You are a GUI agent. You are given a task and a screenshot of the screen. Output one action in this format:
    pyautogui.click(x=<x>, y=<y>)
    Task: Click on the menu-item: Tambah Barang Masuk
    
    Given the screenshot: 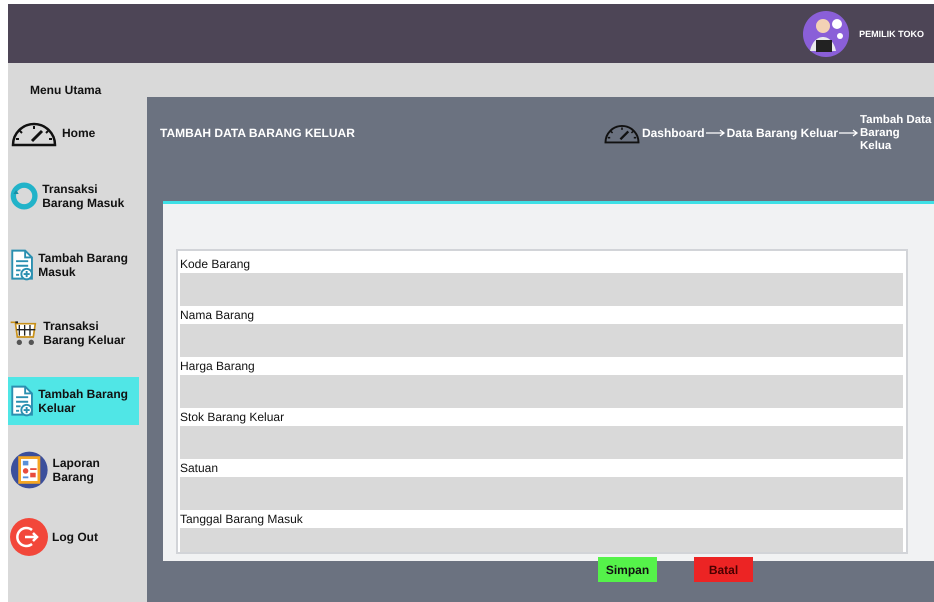 What is the action you would take?
    pyautogui.click(x=73, y=265)
    